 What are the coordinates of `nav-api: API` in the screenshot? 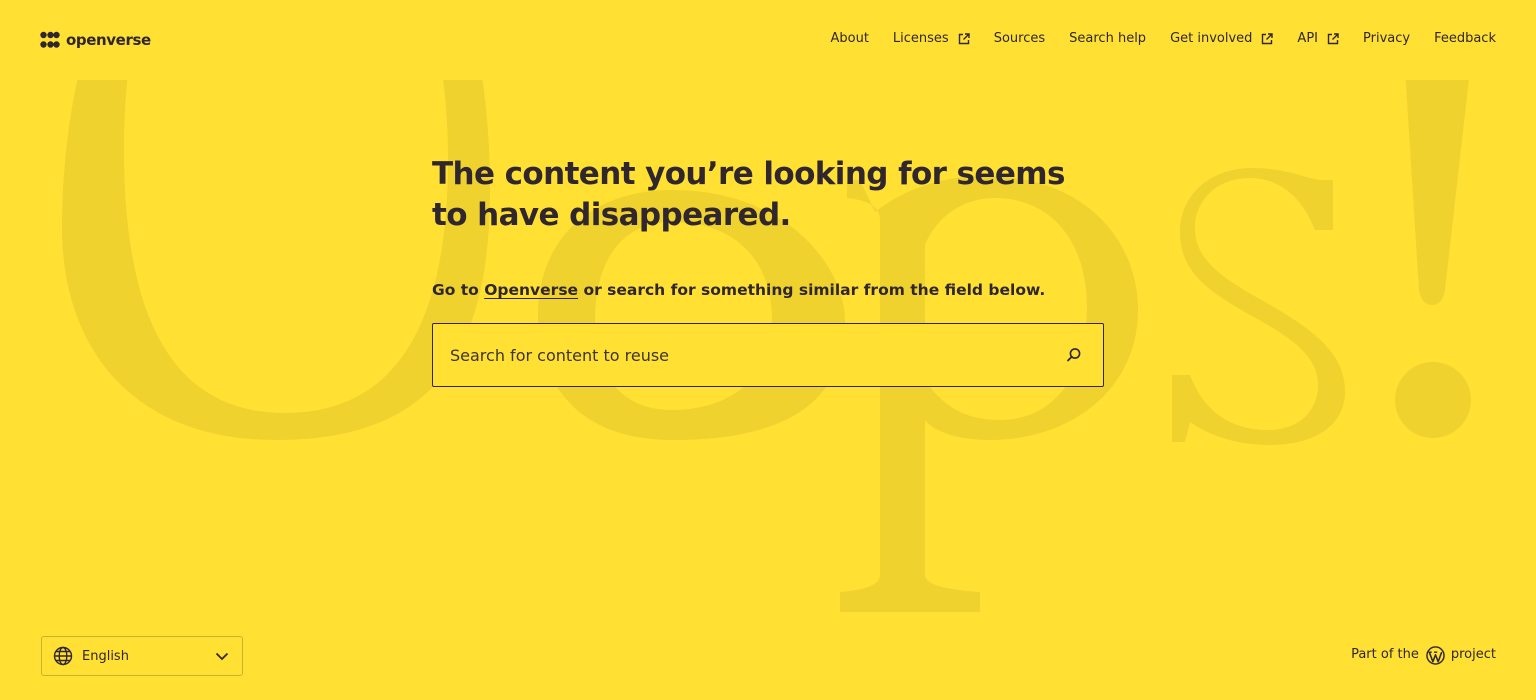 It's located at (1318, 39).